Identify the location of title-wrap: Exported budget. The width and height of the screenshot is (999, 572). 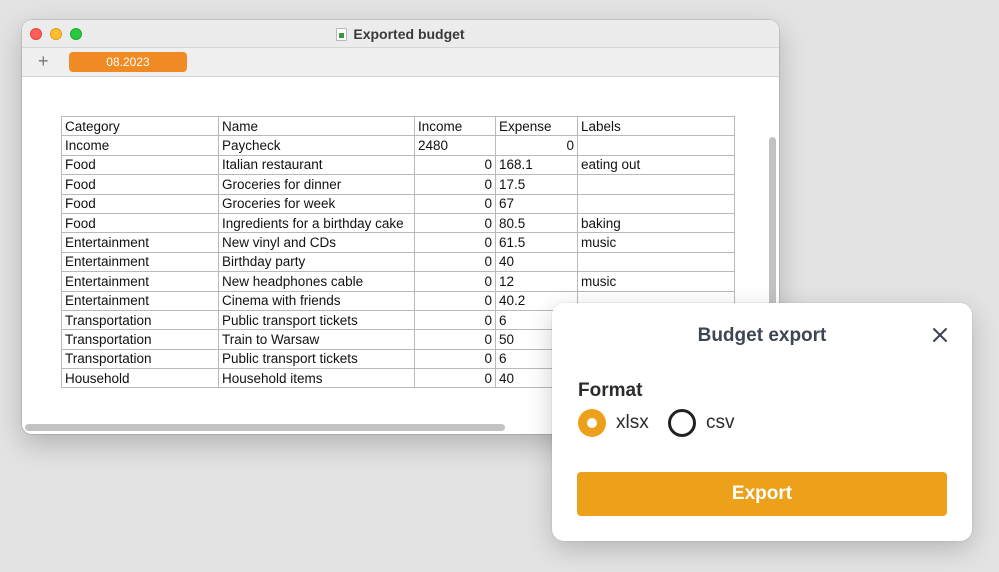
(400, 34).